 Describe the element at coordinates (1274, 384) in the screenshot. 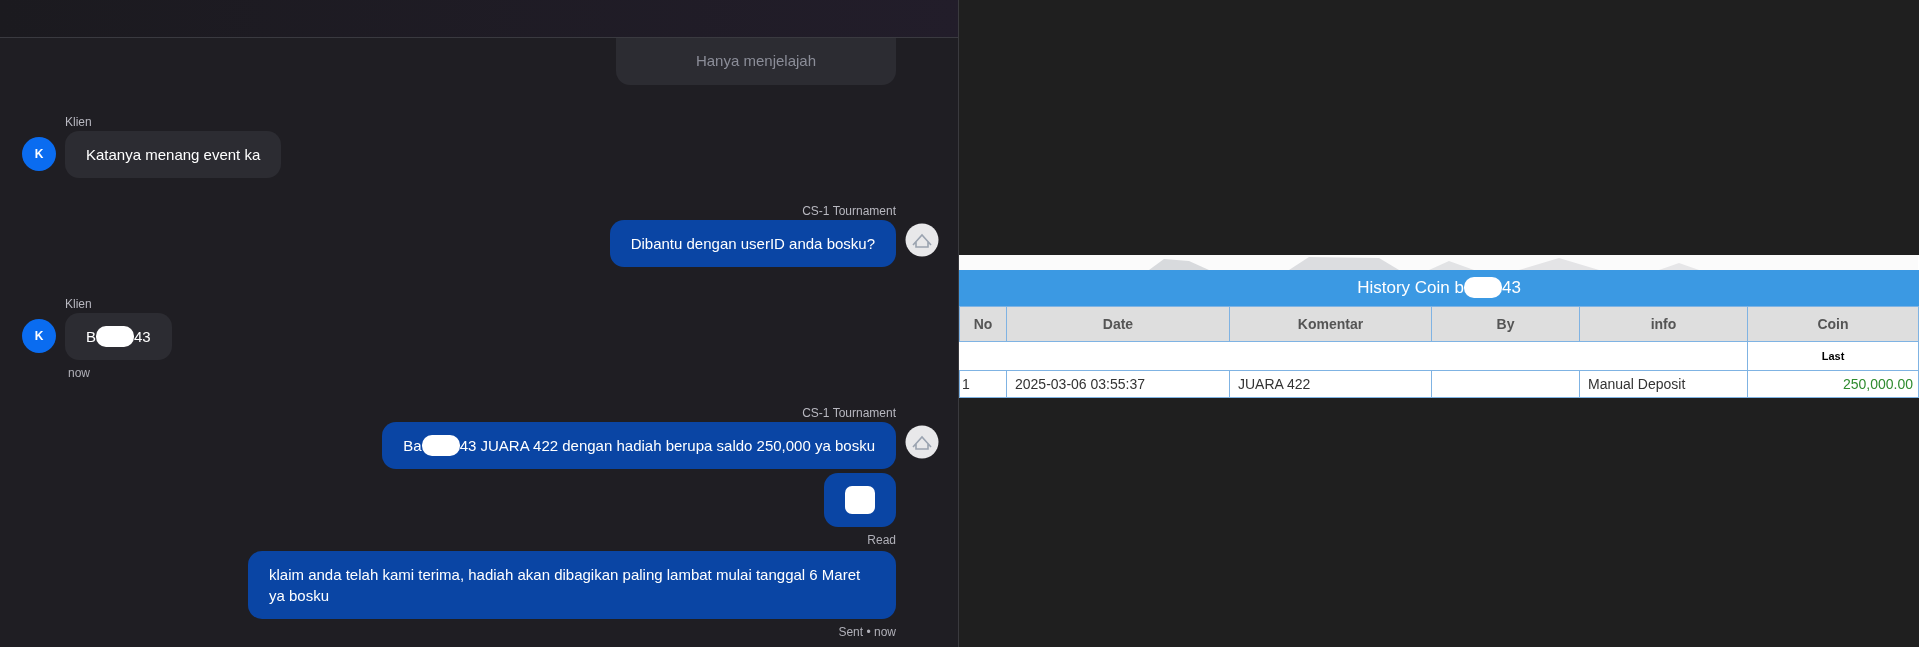

I see `table-cell: JUARA 422` at that location.